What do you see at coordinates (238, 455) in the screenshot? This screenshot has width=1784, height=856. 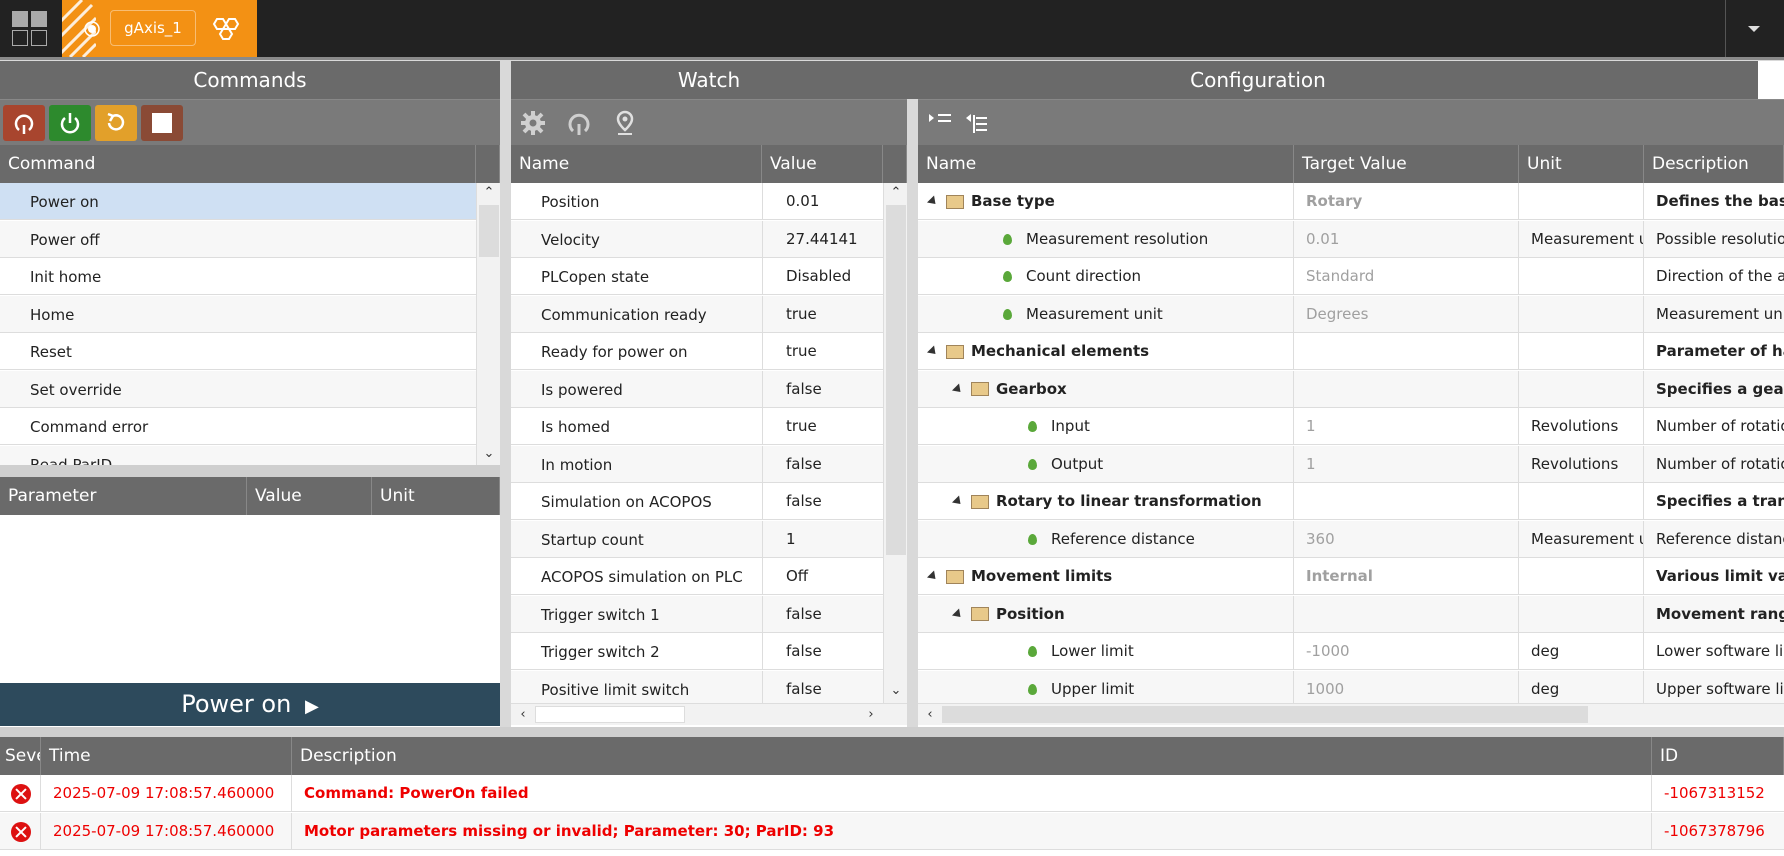 I see `command-list-item: Read ParID` at bounding box center [238, 455].